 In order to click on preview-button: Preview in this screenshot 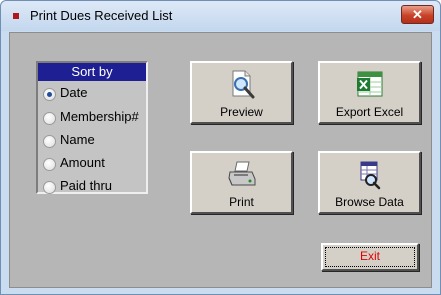, I will do `click(241, 92)`.